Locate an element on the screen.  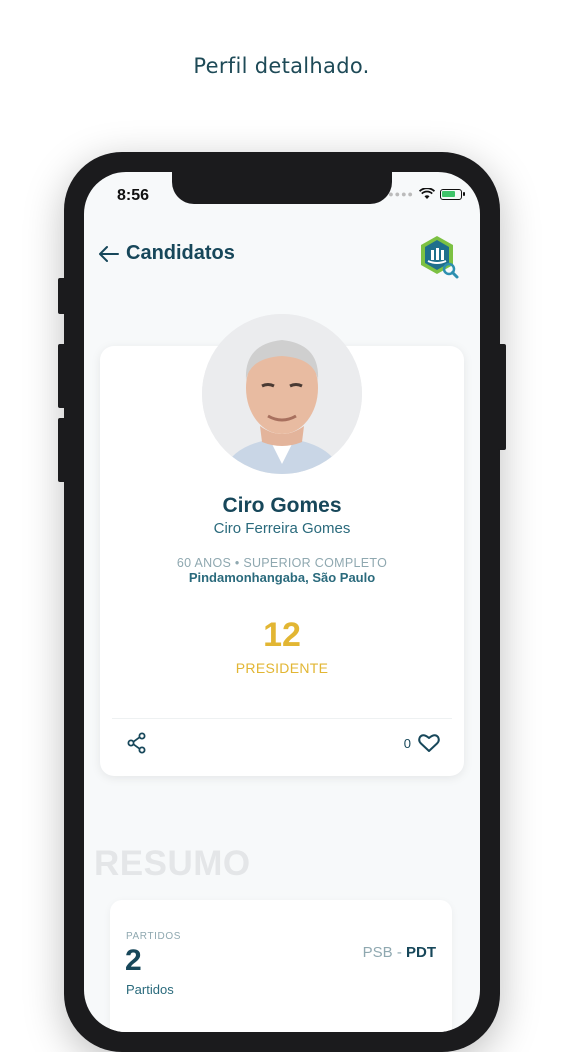
candidate-photo is located at coordinates (282, 394).